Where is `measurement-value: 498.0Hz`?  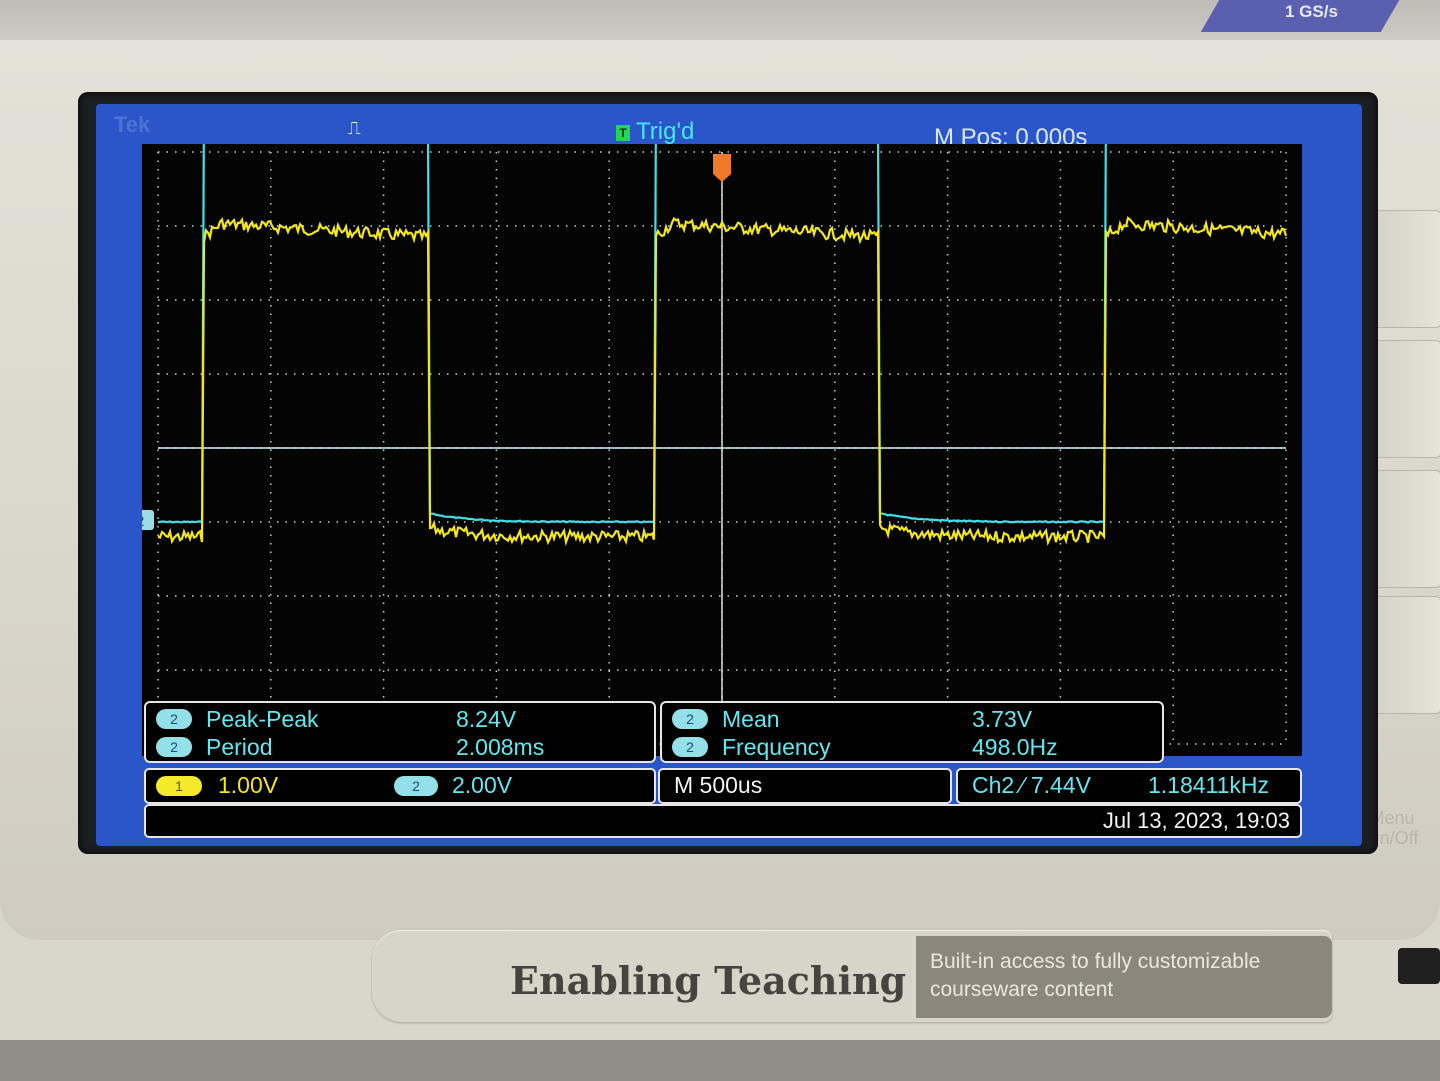
measurement-value: 498.0Hz is located at coordinates (1015, 747).